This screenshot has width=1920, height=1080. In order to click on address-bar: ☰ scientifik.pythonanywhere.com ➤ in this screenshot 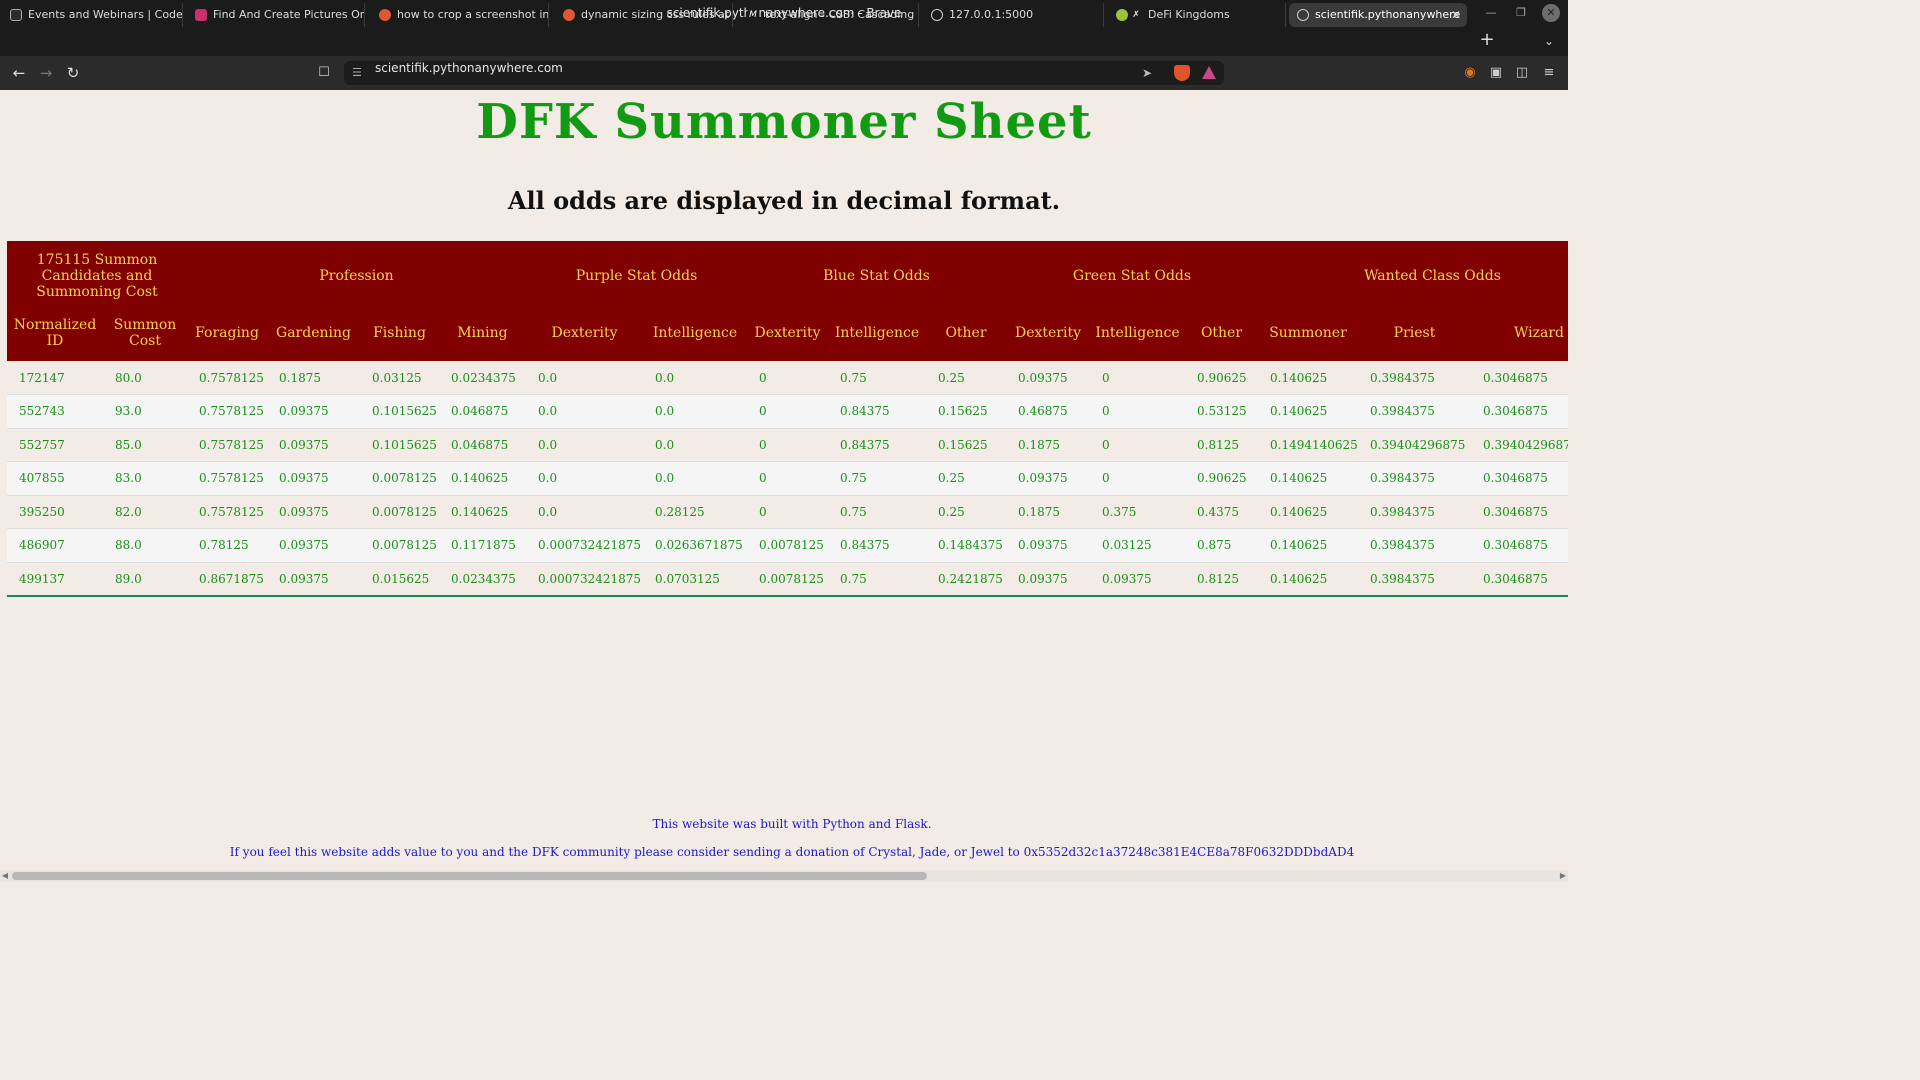, I will do `click(784, 73)`.